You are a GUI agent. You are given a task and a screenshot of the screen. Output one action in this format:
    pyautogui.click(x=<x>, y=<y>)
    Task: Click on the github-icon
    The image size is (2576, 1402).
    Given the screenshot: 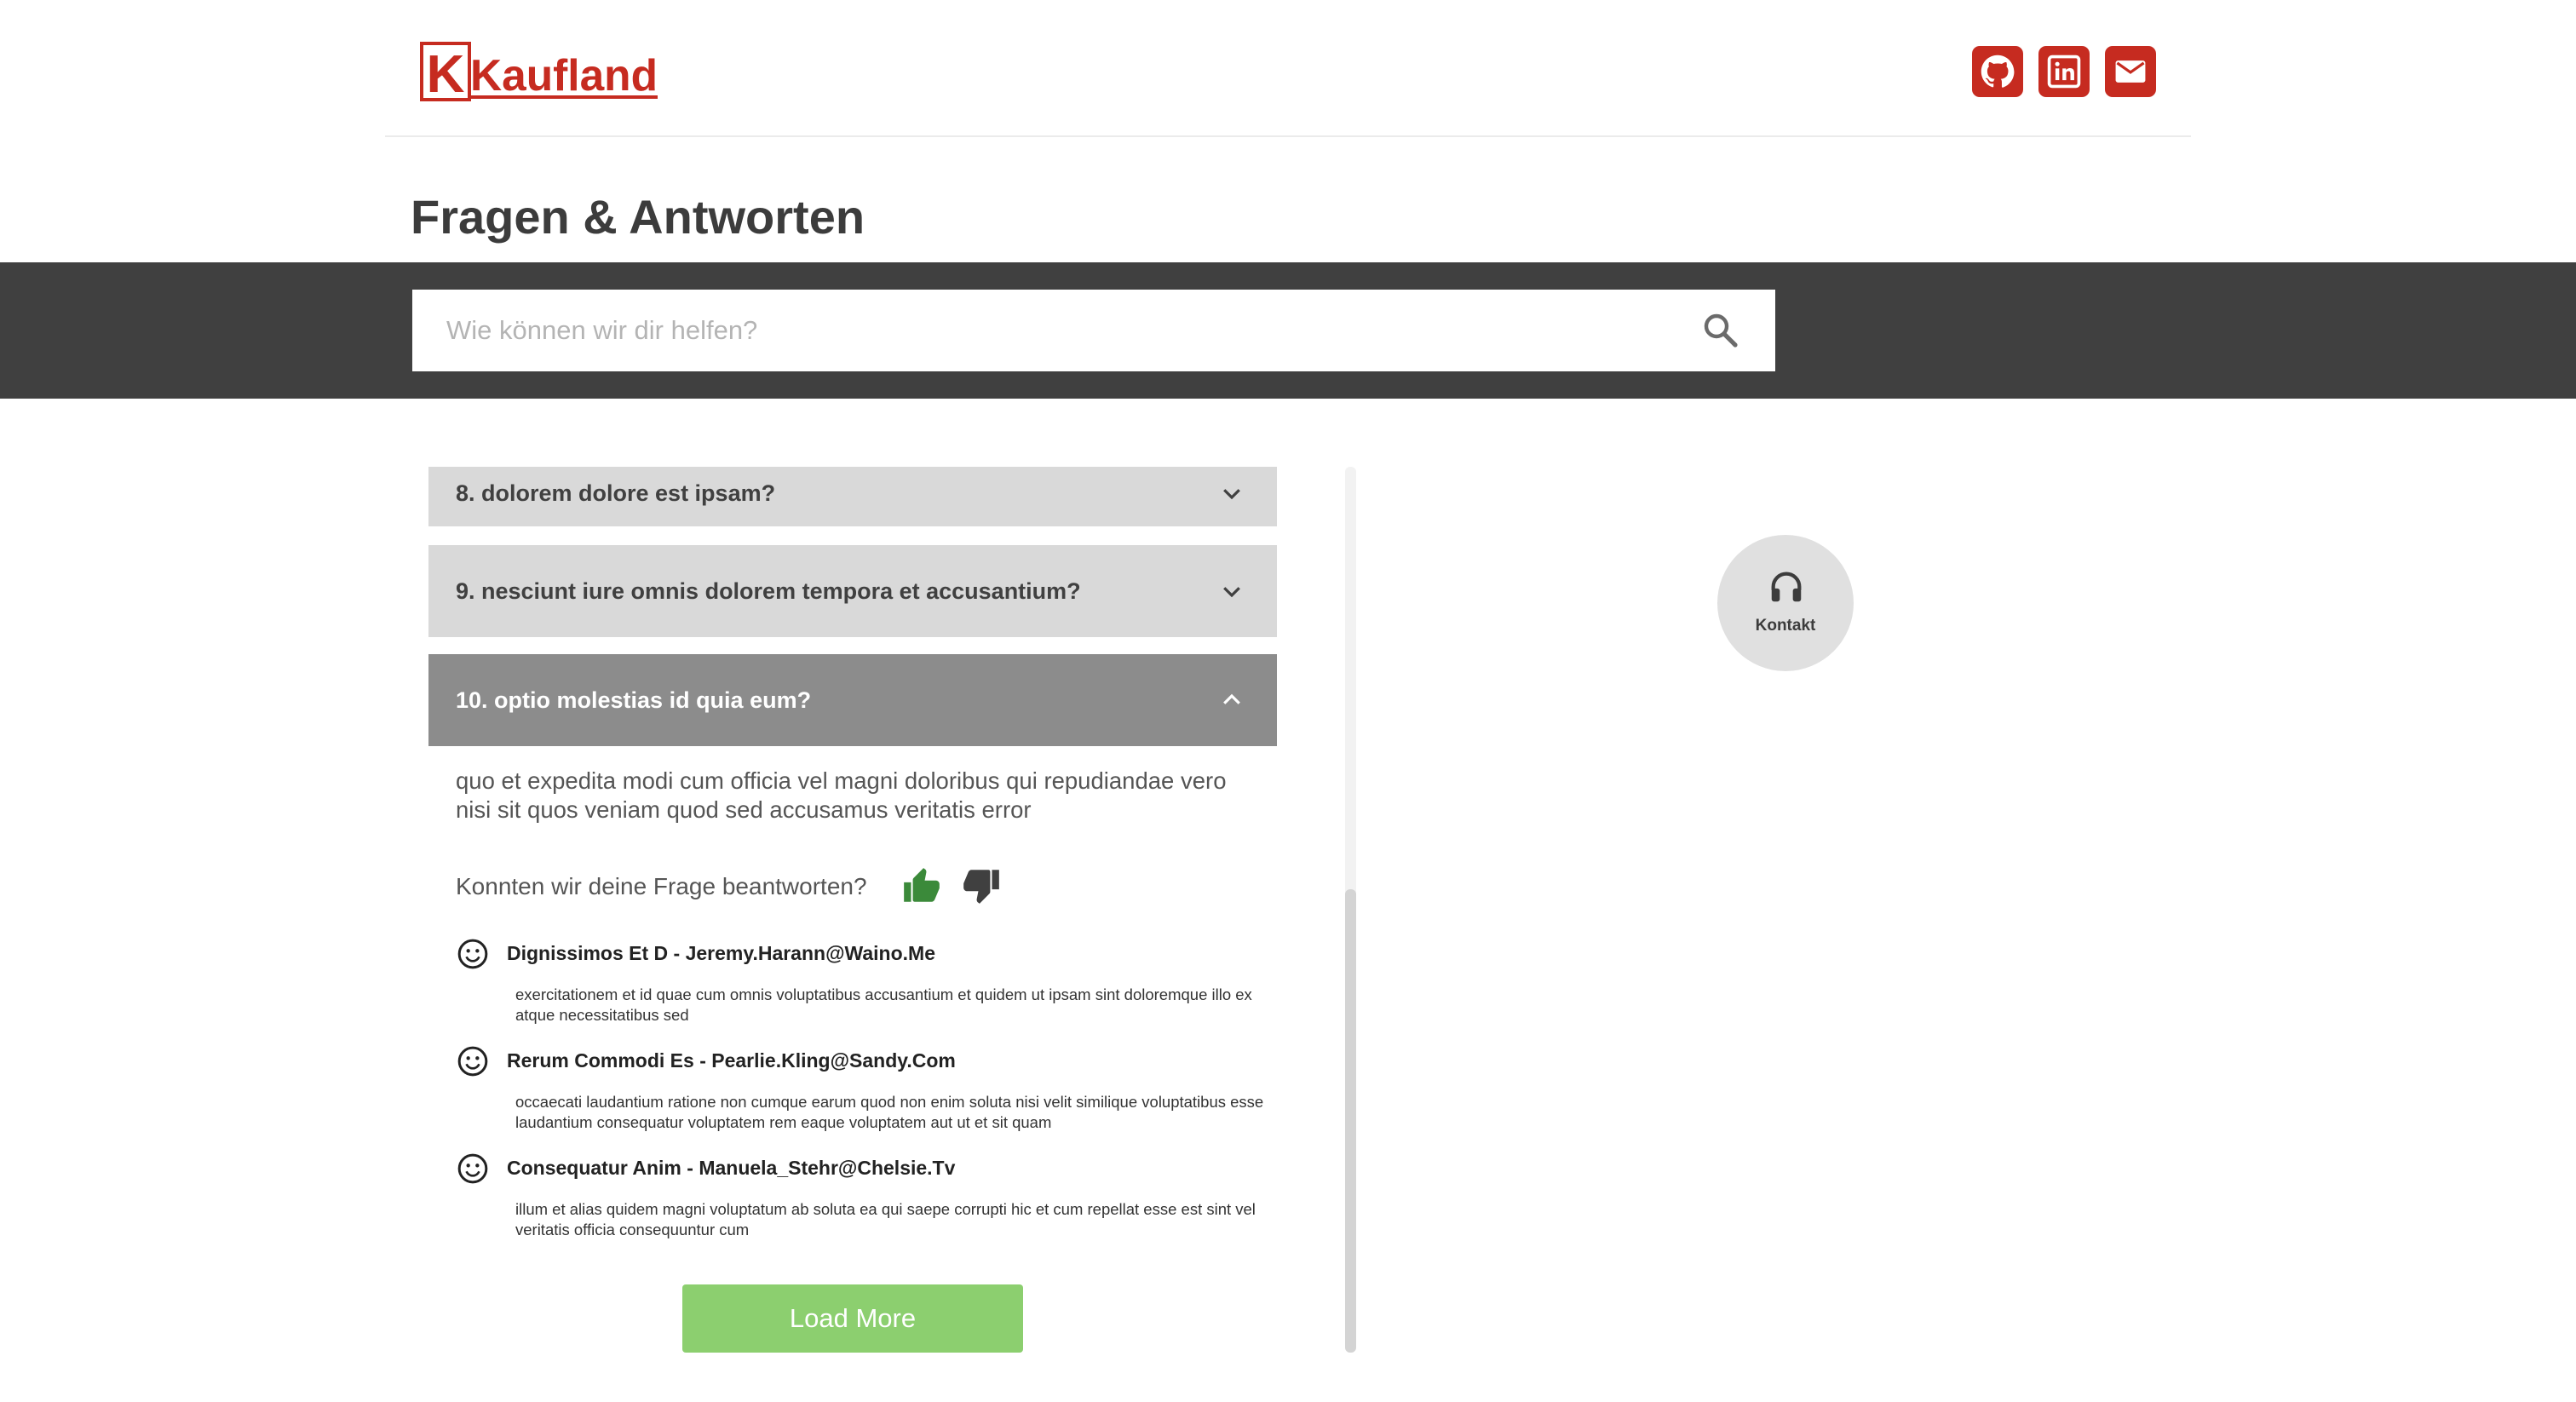 What is the action you would take?
    pyautogui.click(x=1998, y=71)
    